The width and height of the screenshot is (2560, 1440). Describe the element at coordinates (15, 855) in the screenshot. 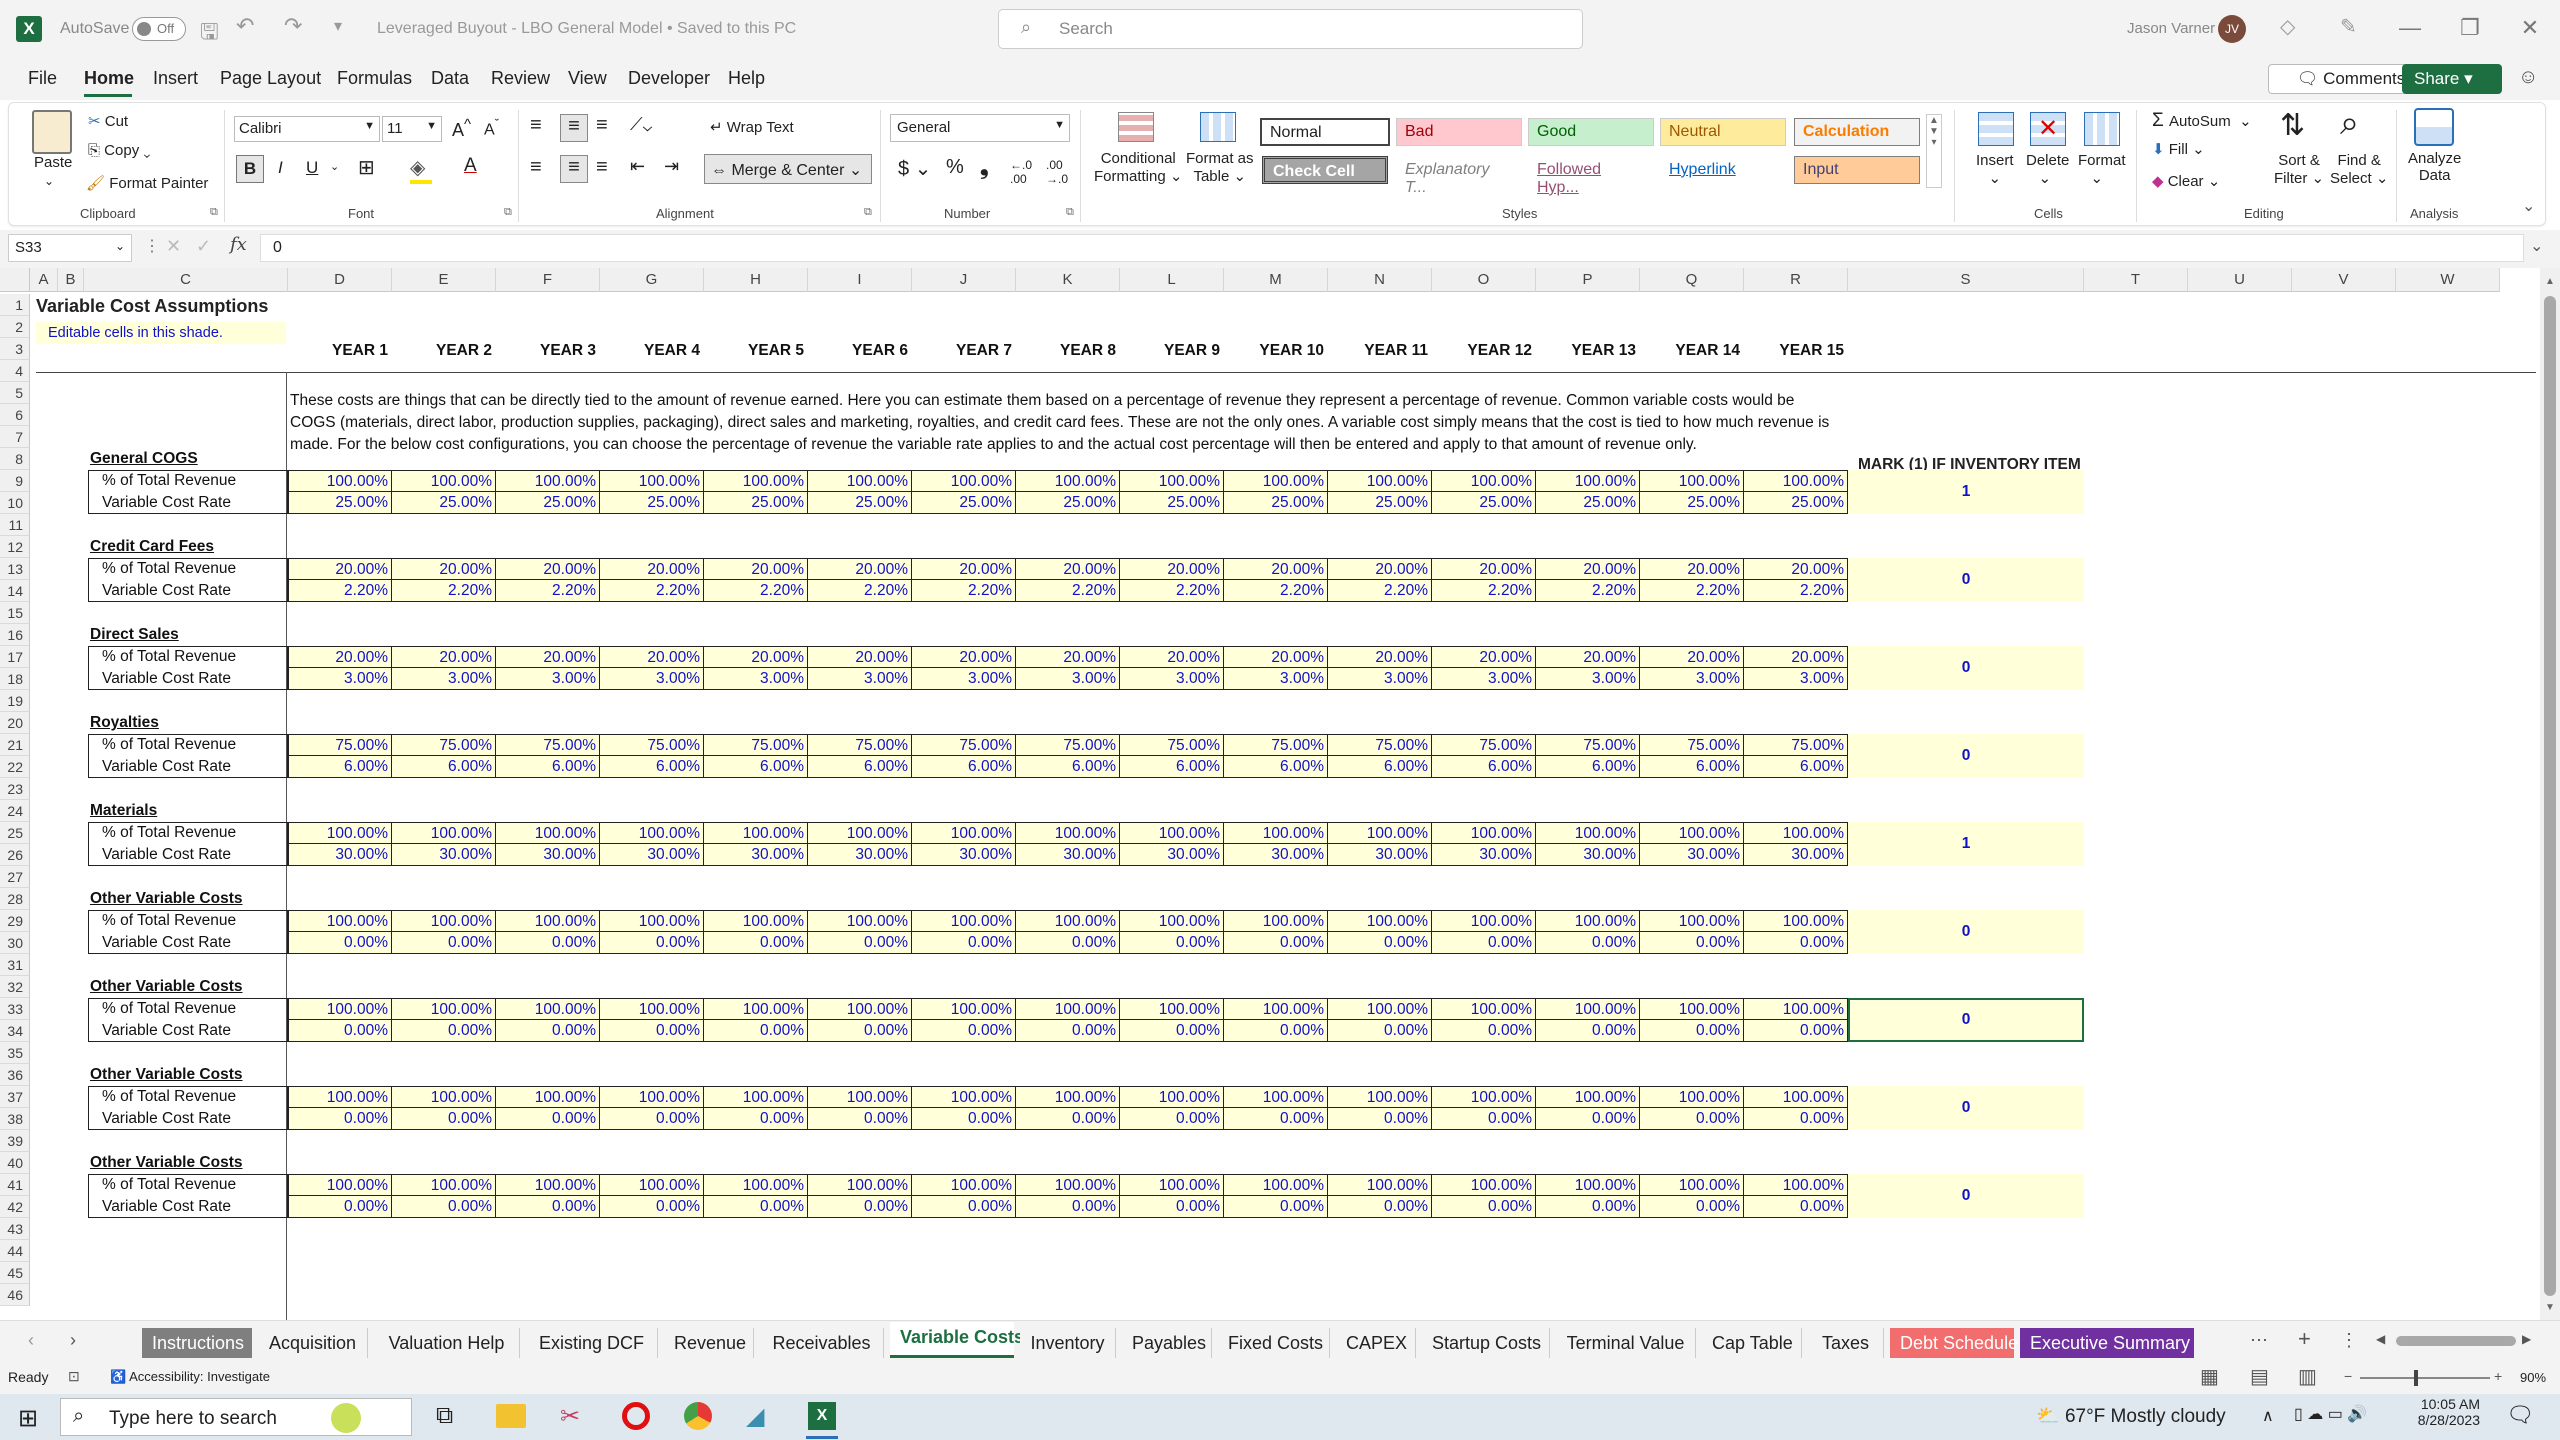

I see `row-header: 26` at that location.